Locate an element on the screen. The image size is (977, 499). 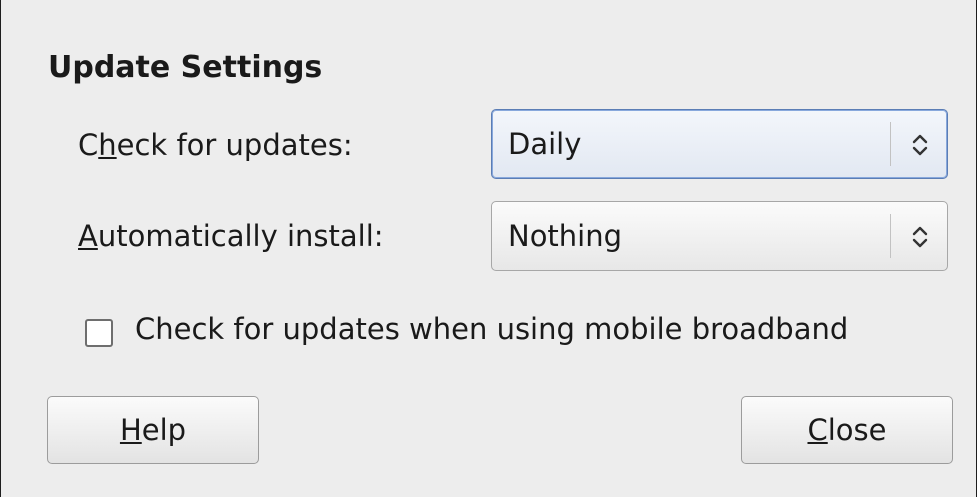
label-mnemonic: h is located at coordinates (107, 145).